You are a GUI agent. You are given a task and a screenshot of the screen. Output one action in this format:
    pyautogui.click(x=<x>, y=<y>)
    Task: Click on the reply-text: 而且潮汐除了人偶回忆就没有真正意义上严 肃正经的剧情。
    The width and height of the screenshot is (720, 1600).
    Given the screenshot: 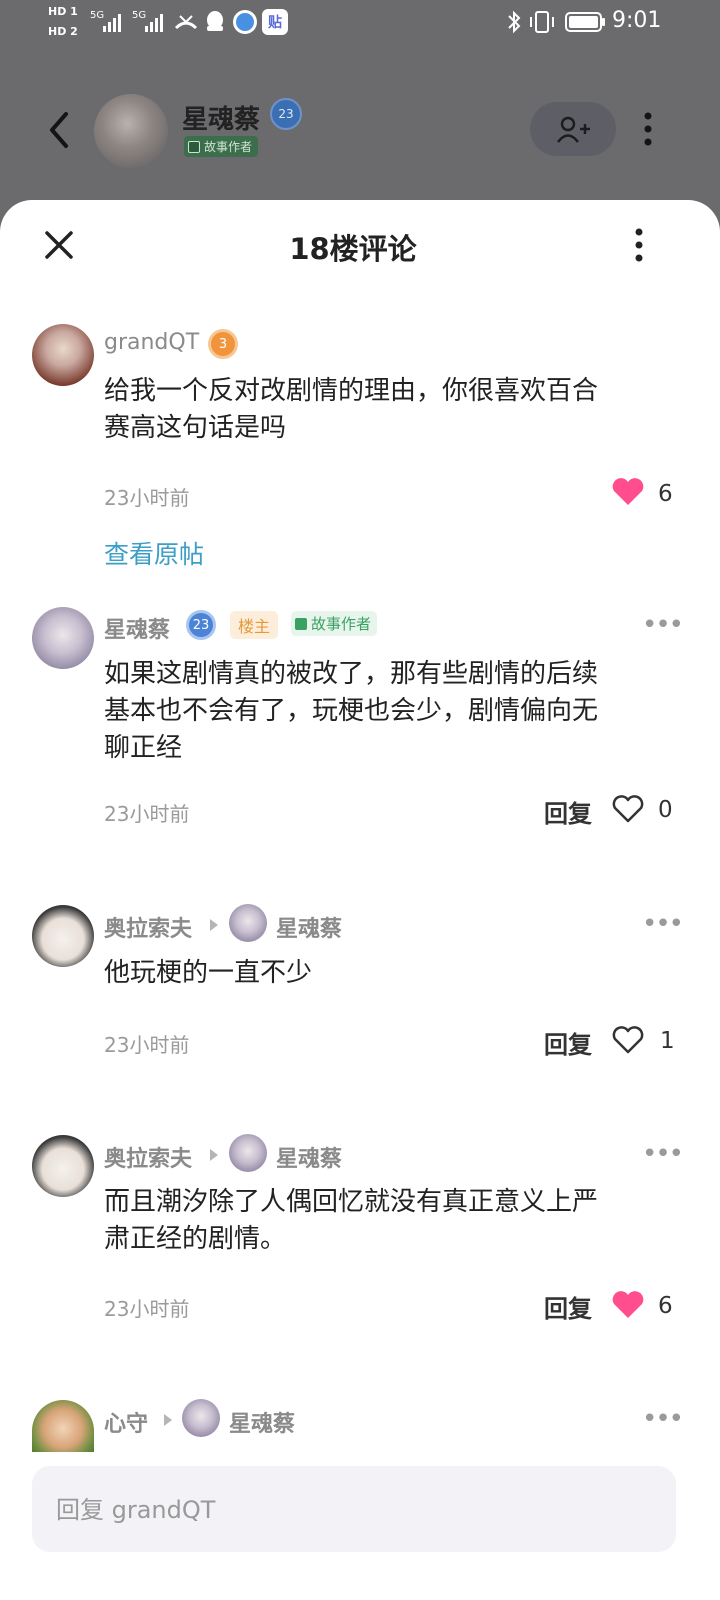 What is the action you would take?
    pyautogui.click(x=399, y=1221)
    